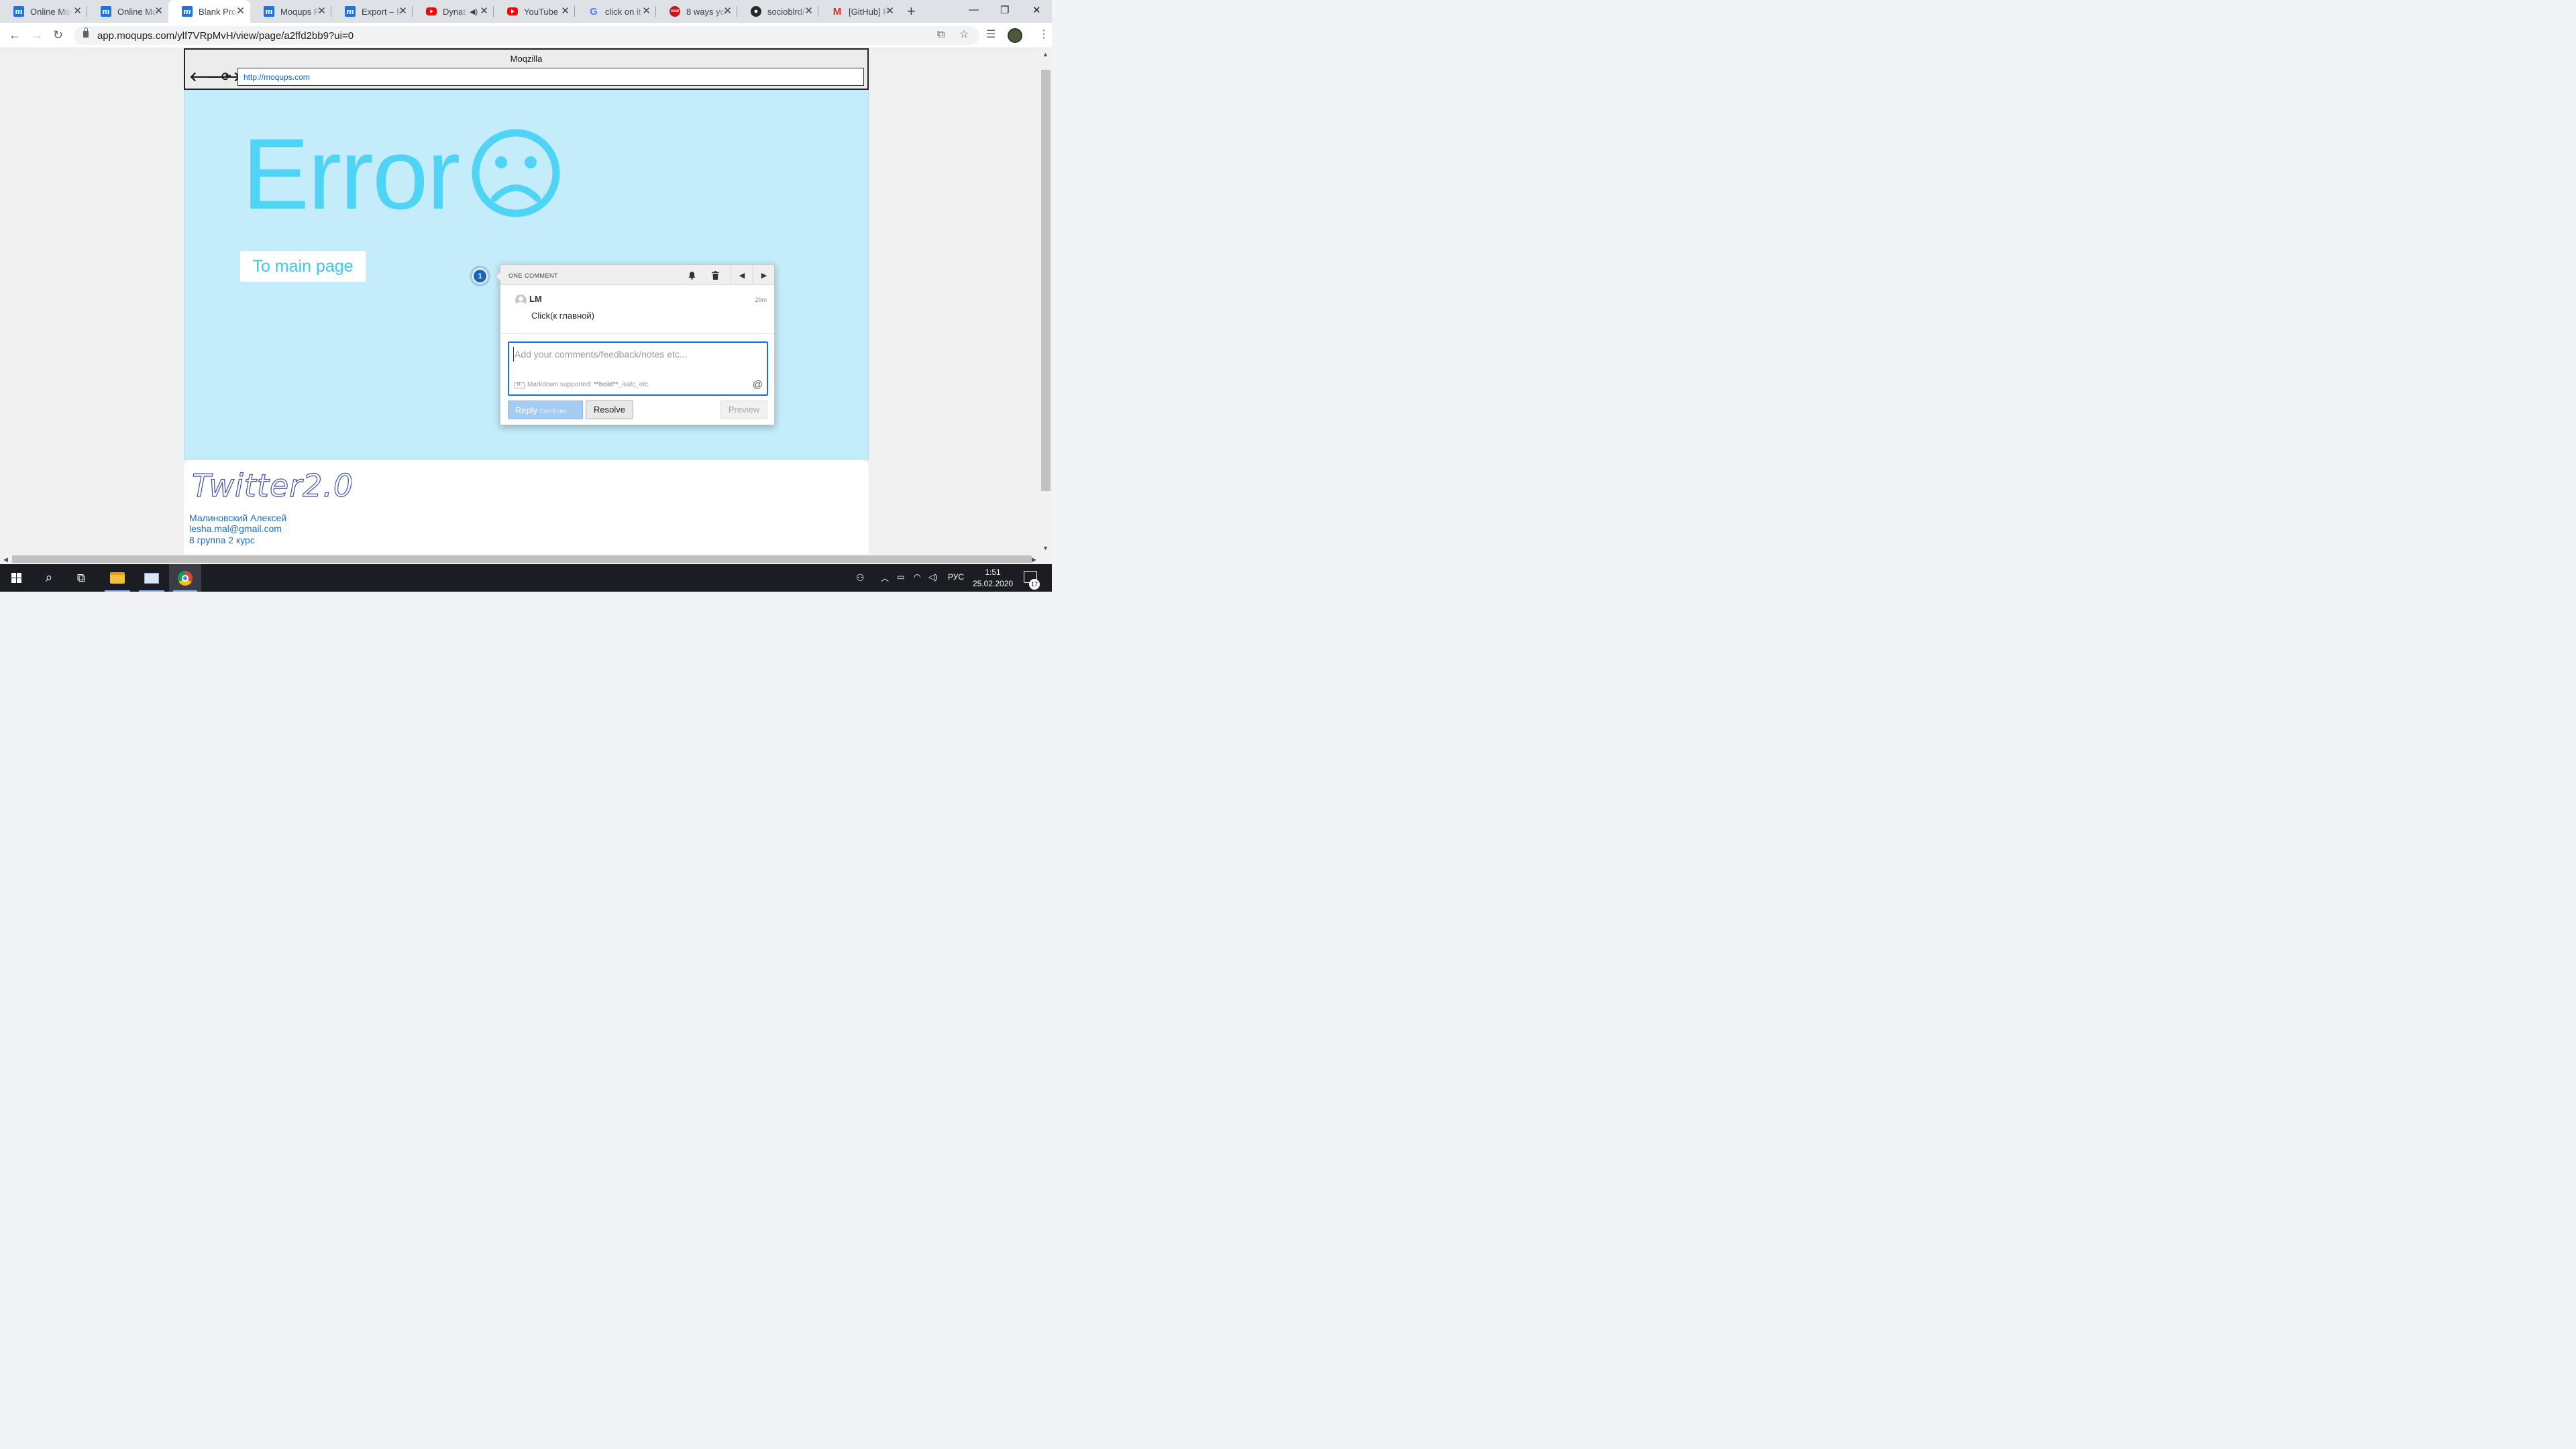 This screenshot has height=1449, width=2576. What do you see at coordinates (474, 11) in the screenshot?
I see `speaker-icon: ◀)` at bounding box center [474, 11].